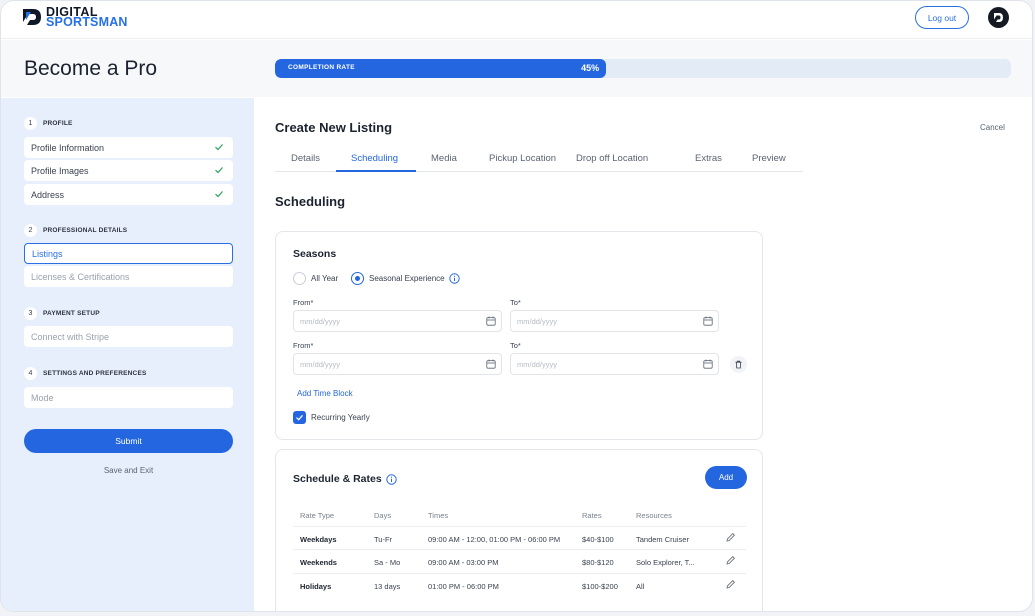  What do you see at coordinates (91, 68) in the screenshot?
I see `page-title: Become a Pro` at bounding box center [91, 68].